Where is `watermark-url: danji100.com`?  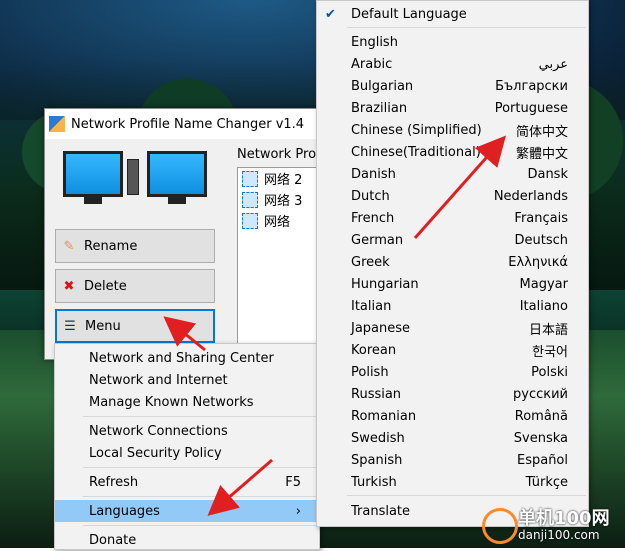
watermark-url: danji100.com is located at coordinates (559, 535).